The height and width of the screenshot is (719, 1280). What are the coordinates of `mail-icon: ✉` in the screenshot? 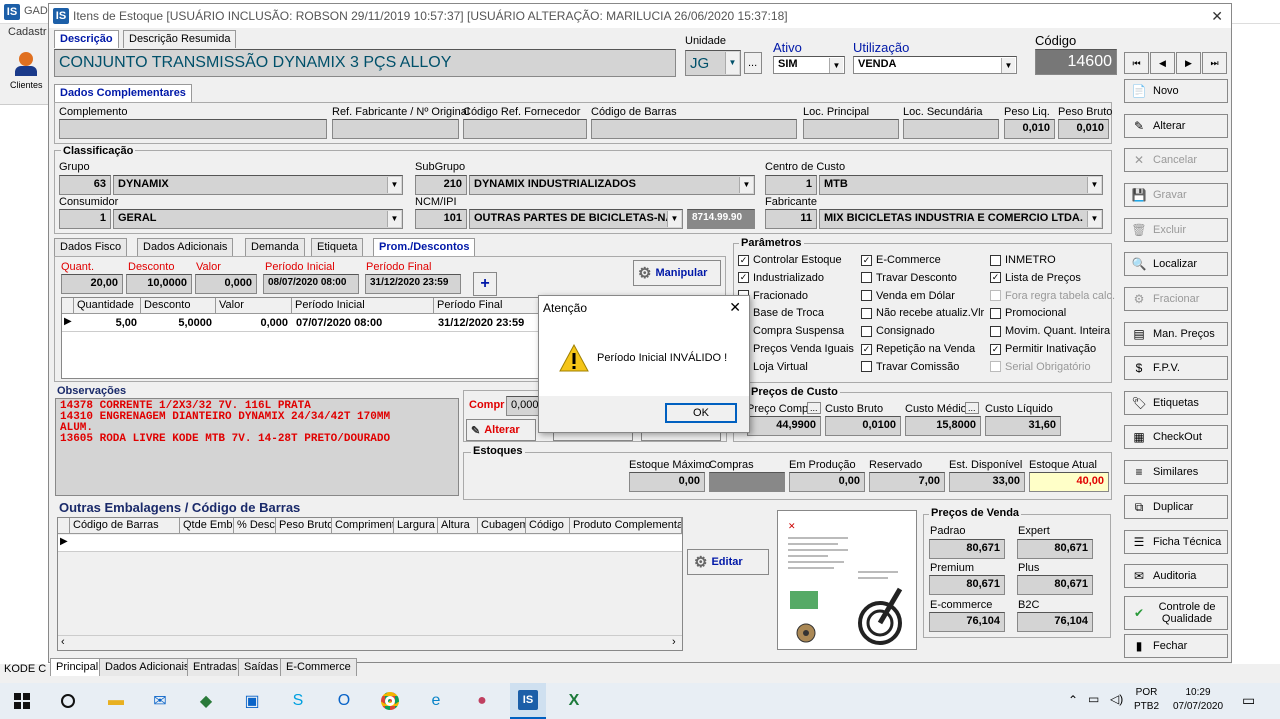 It's located at (160, 701).